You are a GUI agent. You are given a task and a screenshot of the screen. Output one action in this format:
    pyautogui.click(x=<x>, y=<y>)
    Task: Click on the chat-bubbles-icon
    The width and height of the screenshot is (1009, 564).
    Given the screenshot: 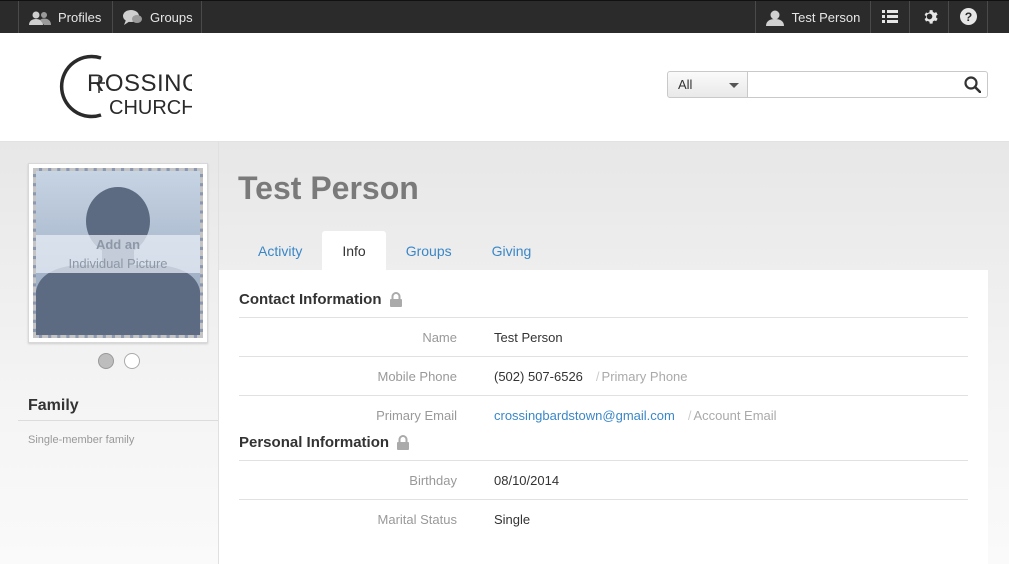 What is the action you would take?
    pyautogui.click(x=133, y=17)
    